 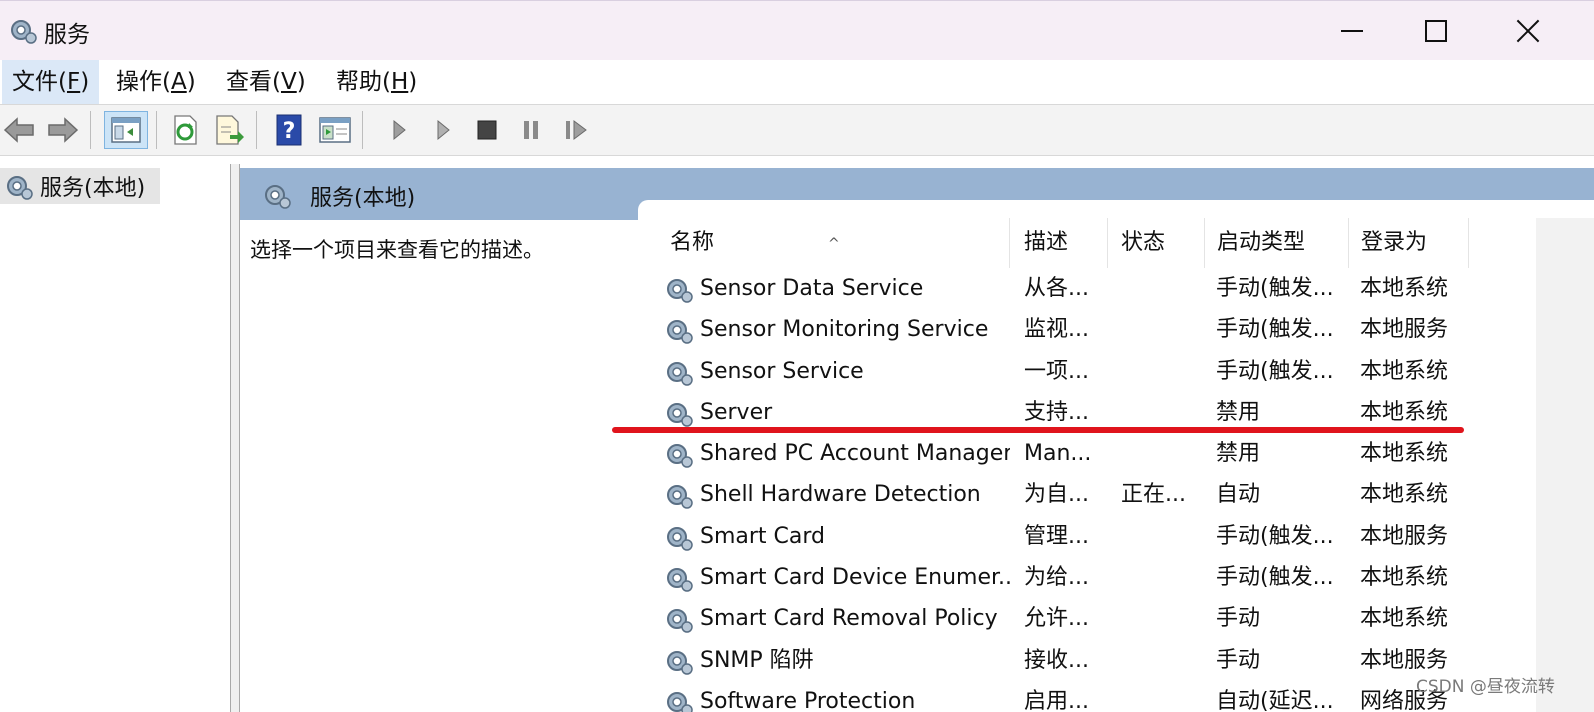 I want to click on table-row: Smart Card Removal Policy 允许... 手动 本地系统, so click(x=1083, y=618).